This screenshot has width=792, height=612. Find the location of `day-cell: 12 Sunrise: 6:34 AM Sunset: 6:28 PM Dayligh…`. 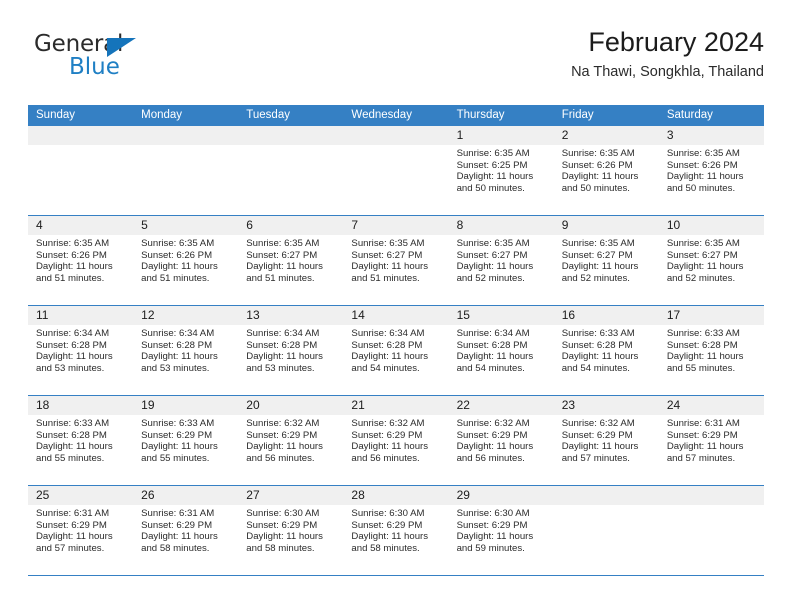

day-cell: 12 Sunrise: 6:34 AM Sunset: 6:28 PM Dayligh… is located at coordinates (186, 350).